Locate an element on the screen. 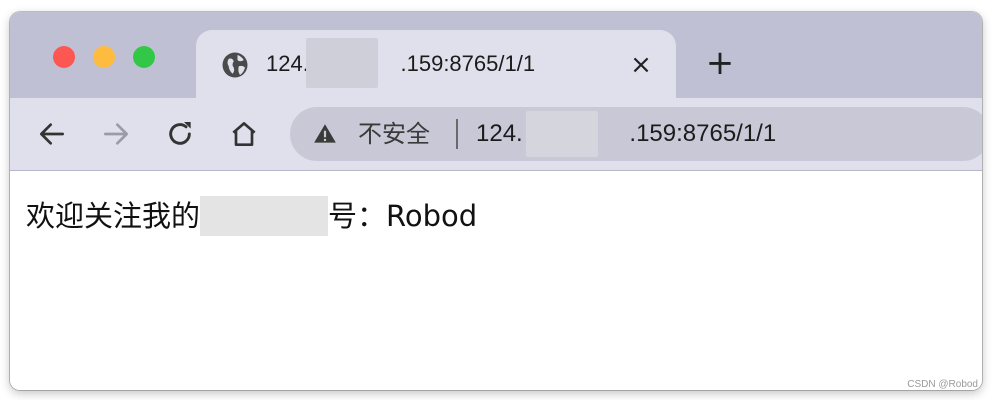 This screenshot has height=400, width=992. address-bar: 不安全 124. .159:8765/1/1 is located at coordinates (636, 134).